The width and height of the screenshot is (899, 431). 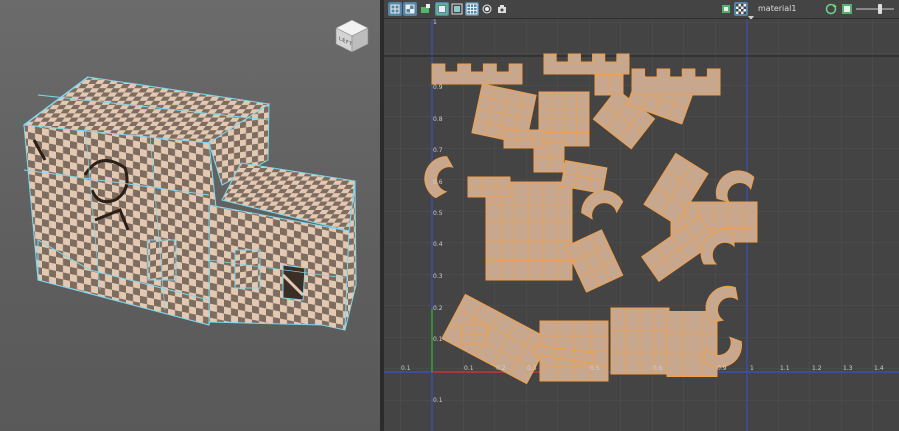 What do you see at coordinates (438, 87) in the screenshot?
I see `v-tick-label: 0.9` at bounding box center [438, 87].